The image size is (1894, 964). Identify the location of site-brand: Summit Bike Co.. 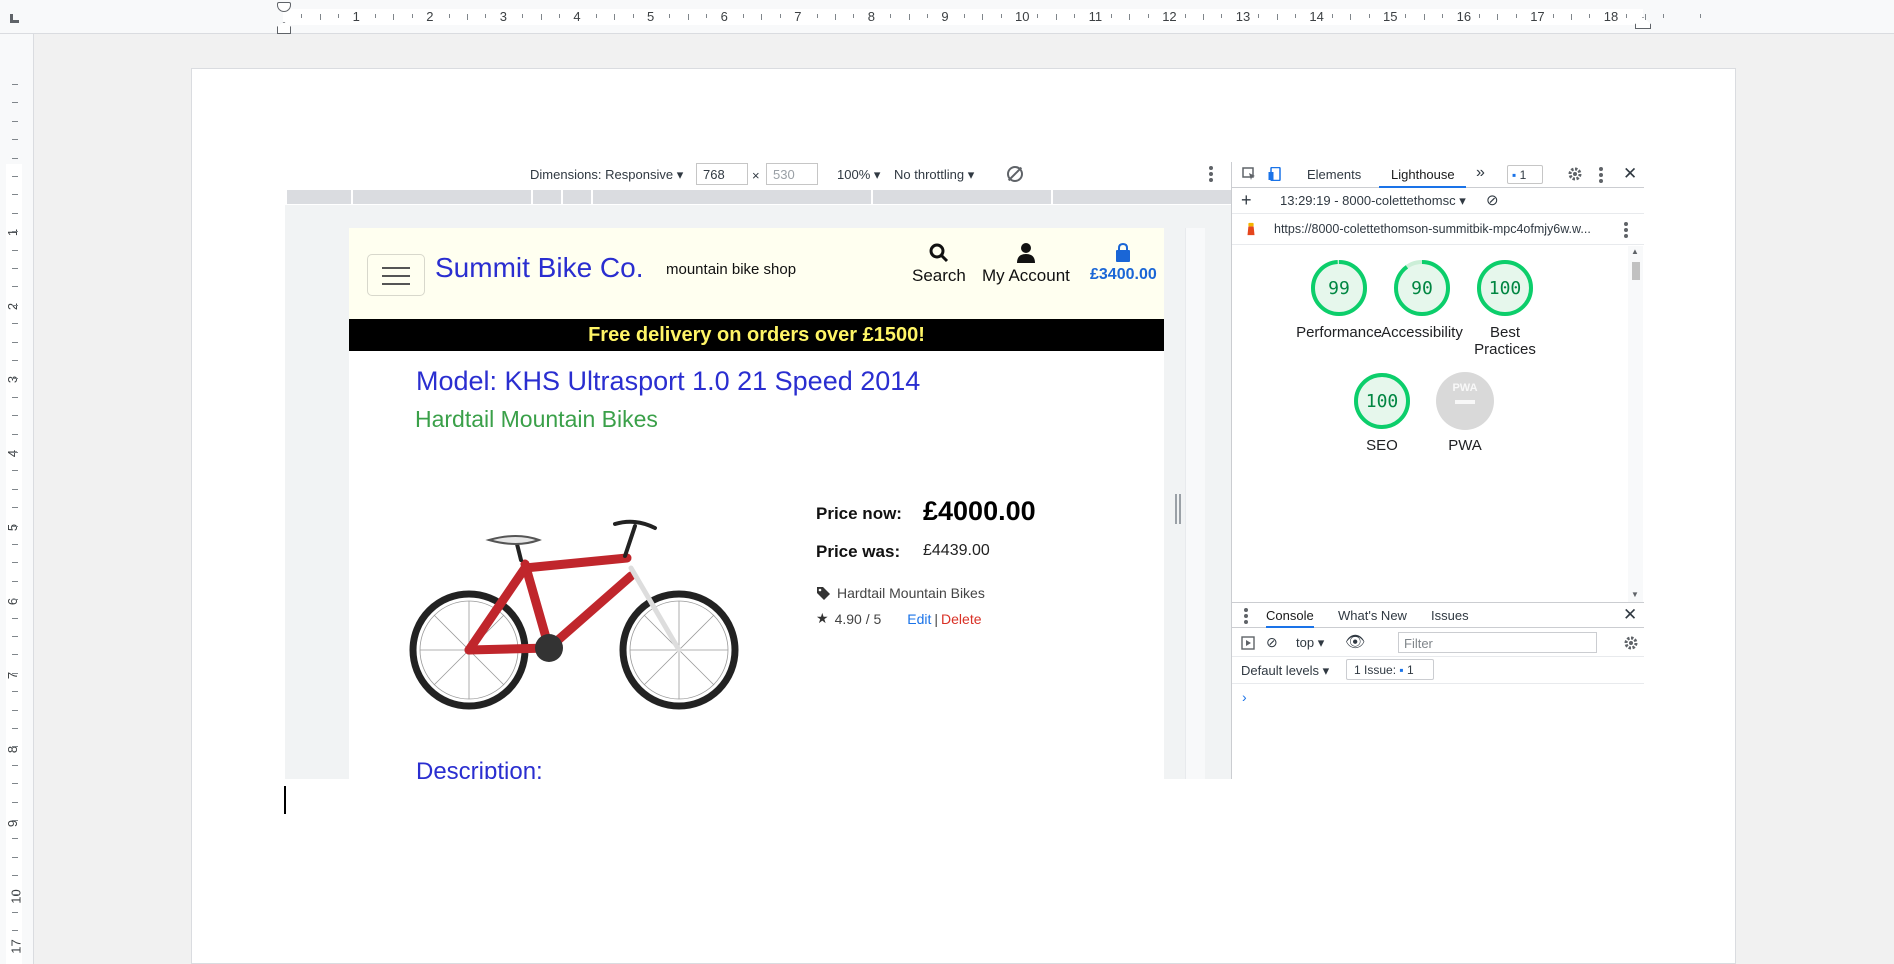
(539, 268).